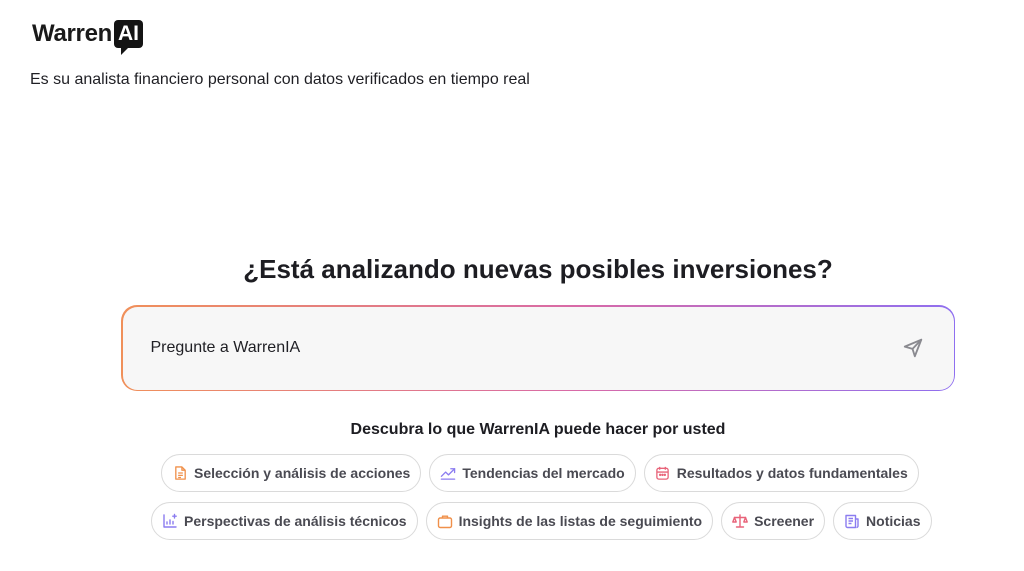  Describe the element at coordinates (784, 521) in the screenshot. I see `chip-label: Screener` at that location.